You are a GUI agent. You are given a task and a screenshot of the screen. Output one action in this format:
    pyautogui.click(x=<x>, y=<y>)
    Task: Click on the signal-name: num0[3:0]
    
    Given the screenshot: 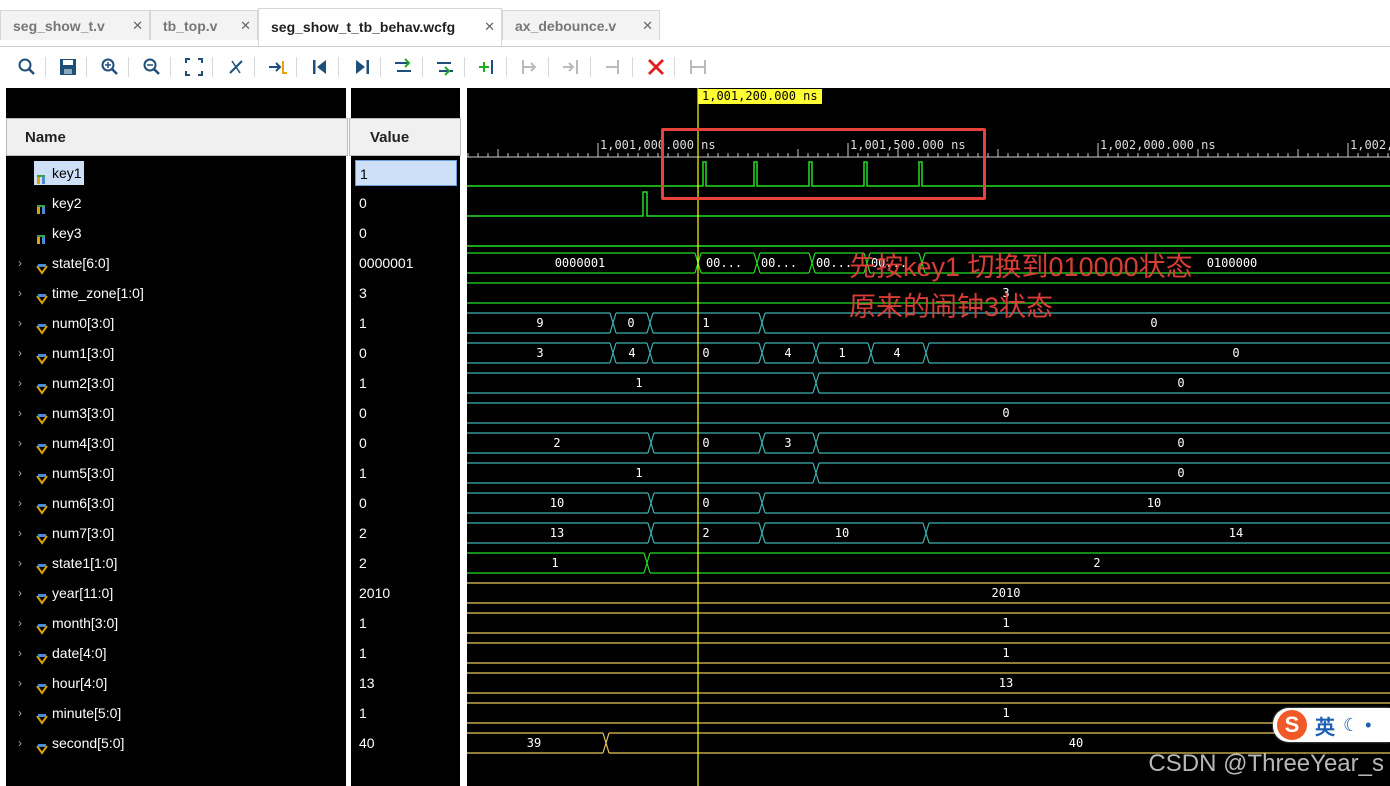 What is the action you would take?
    pyautogui.click(x=75, y=323)
    